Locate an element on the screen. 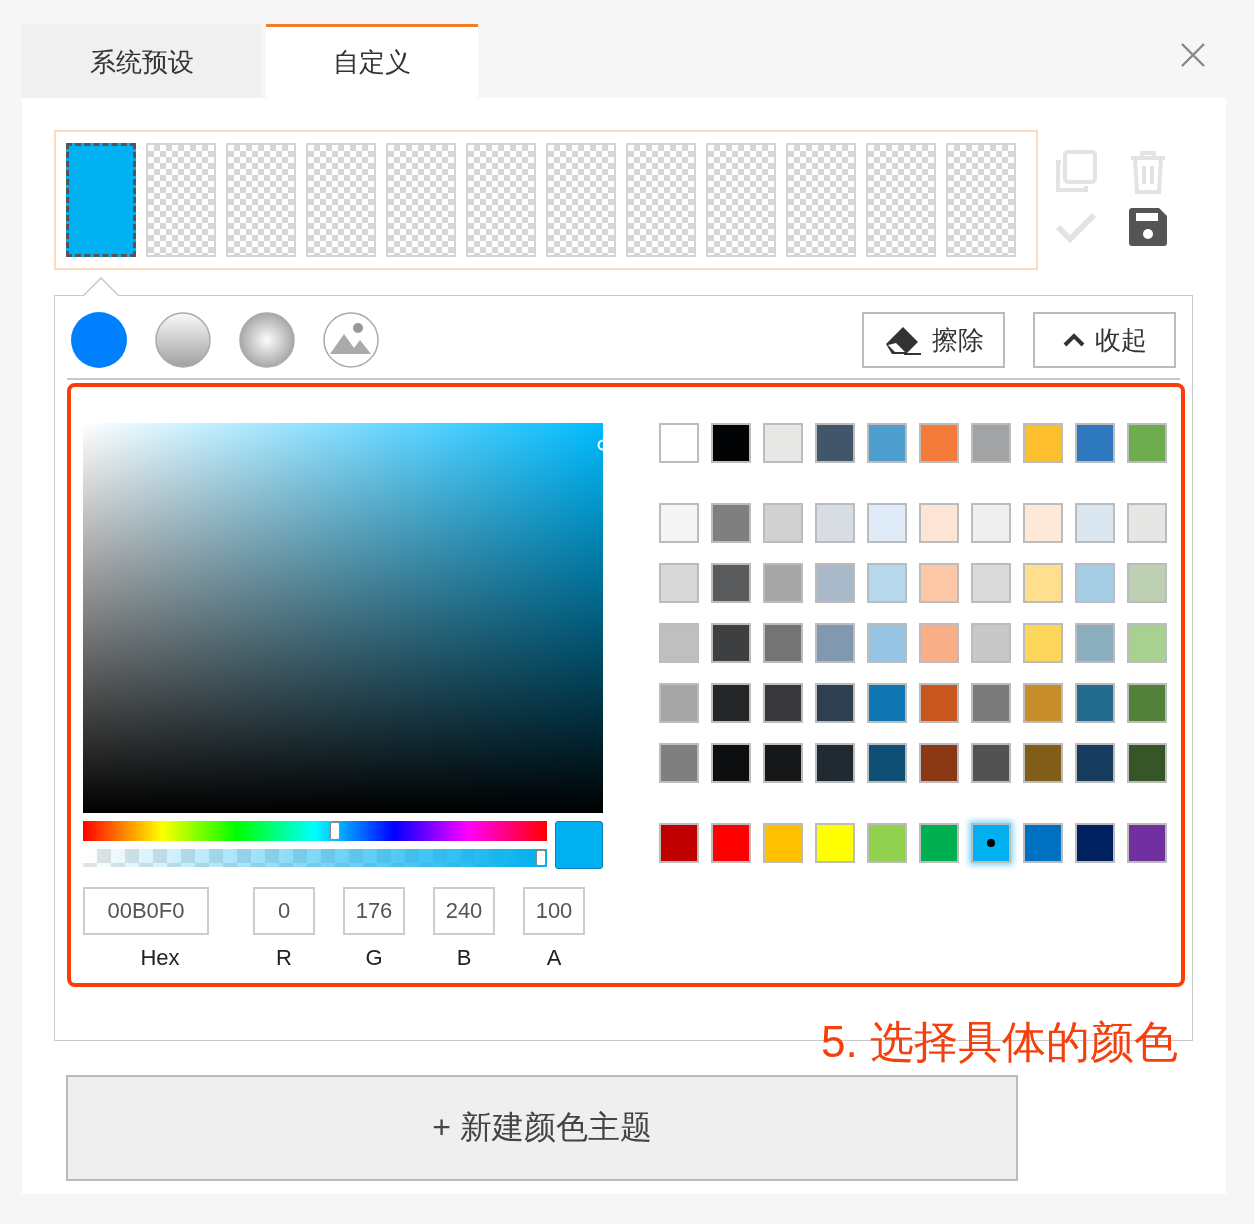  field-label: B is located at coordinates (464, 958).